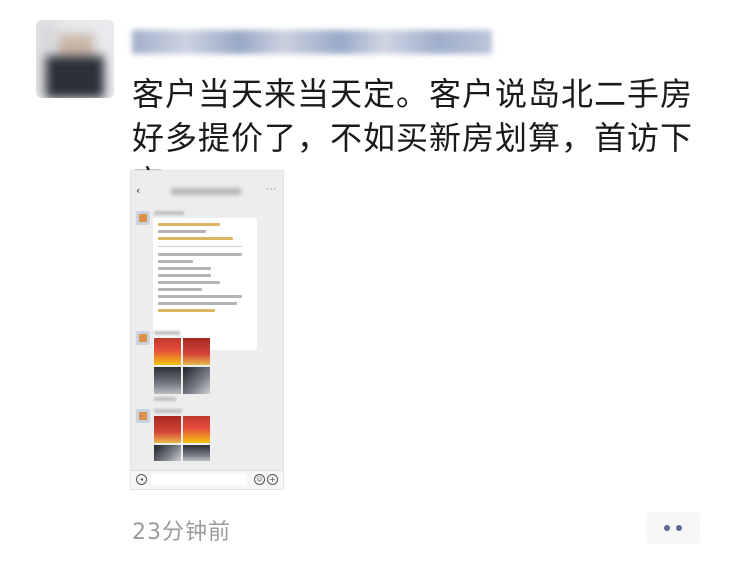  I want to click on plus-icon: +, so click(272, 479).